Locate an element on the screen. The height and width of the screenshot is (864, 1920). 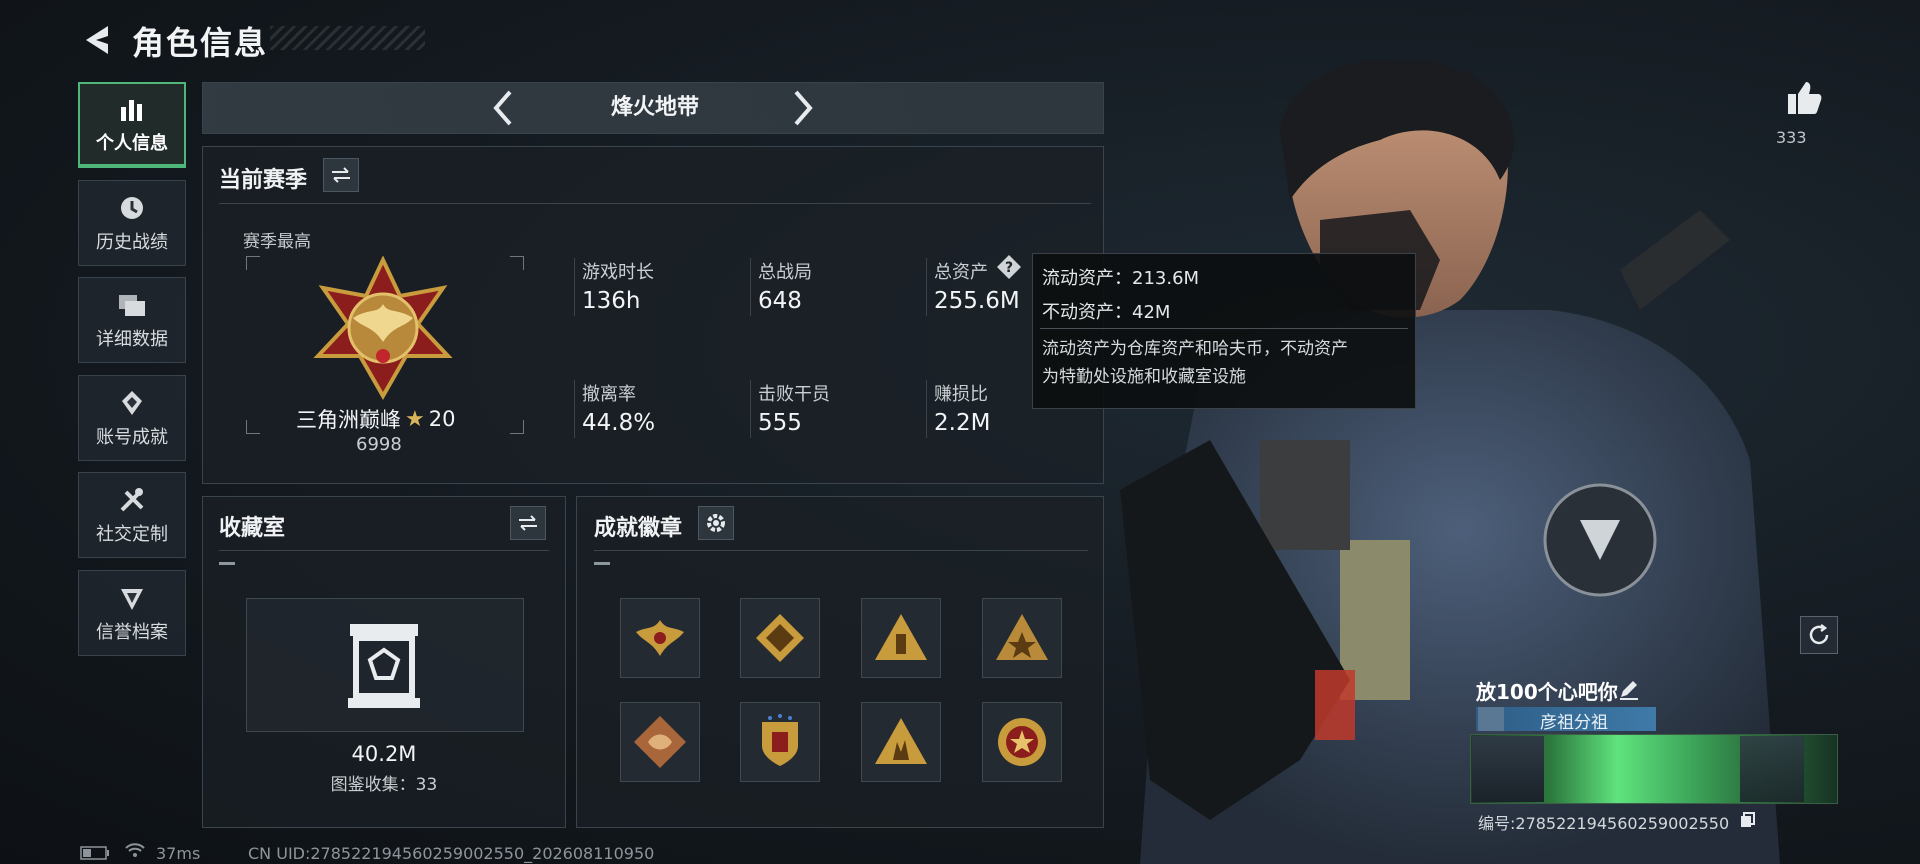
collection-title: 收藏室 is located at coordinates (252, 528).